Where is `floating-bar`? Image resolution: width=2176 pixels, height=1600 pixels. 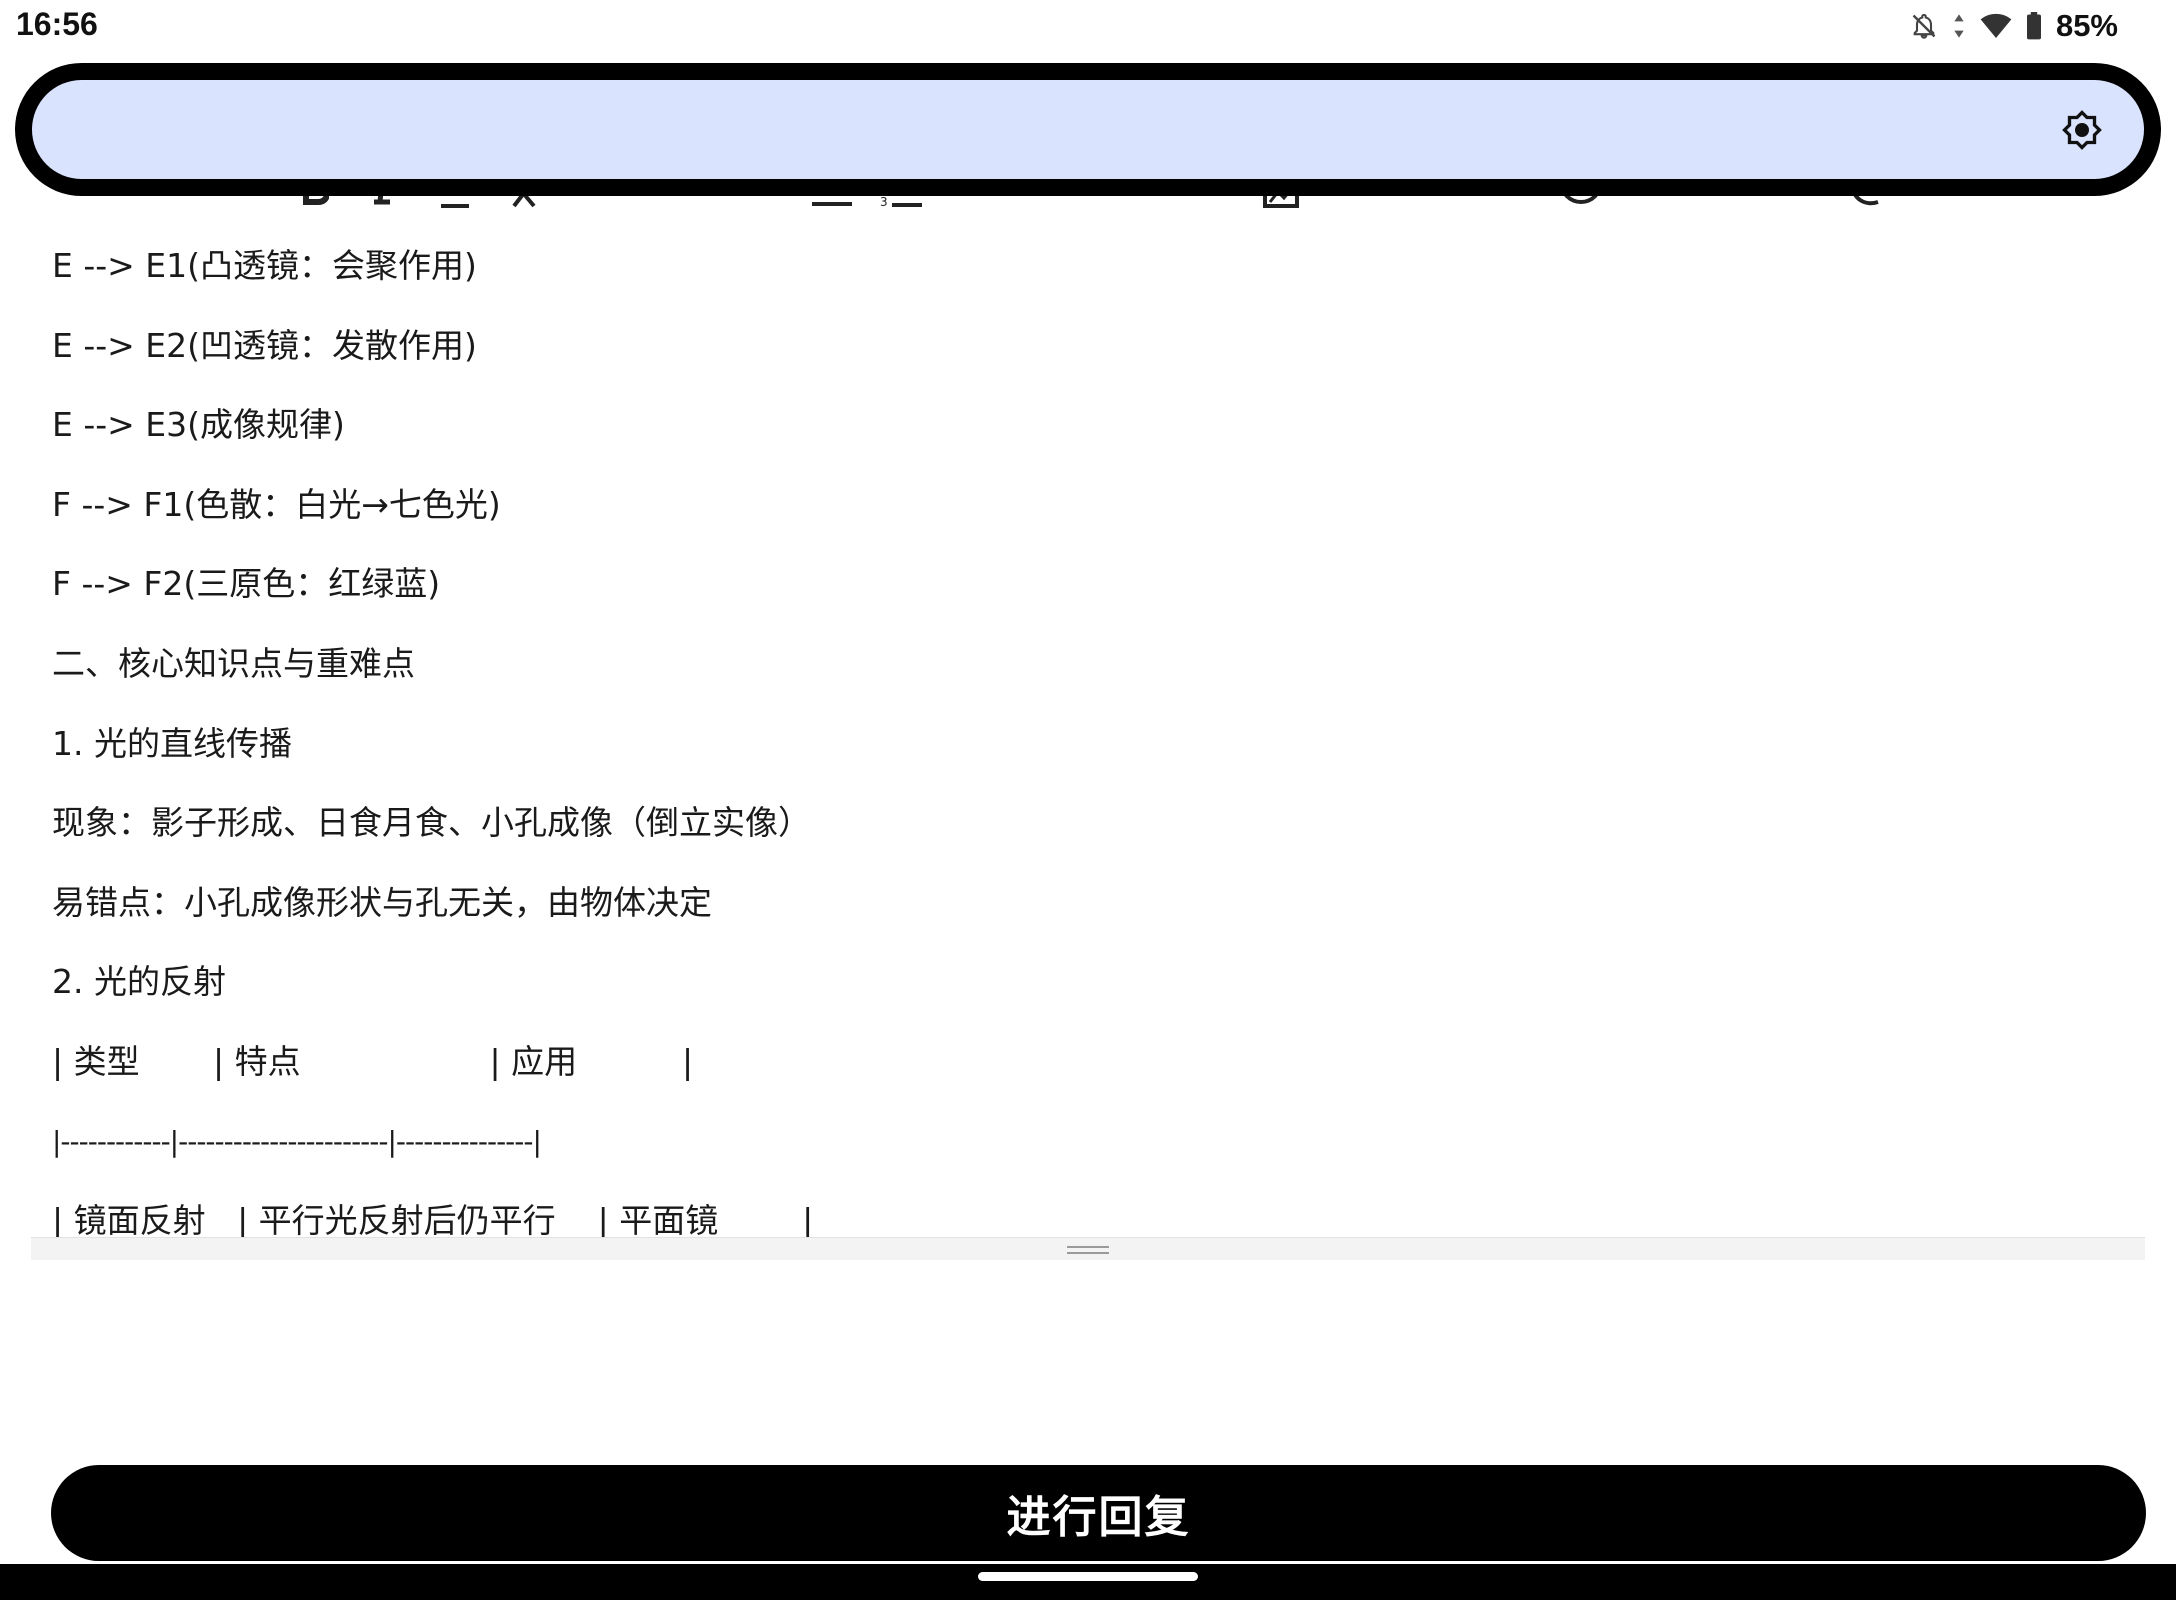
floating-bar is located at coordinates (1088, 129).